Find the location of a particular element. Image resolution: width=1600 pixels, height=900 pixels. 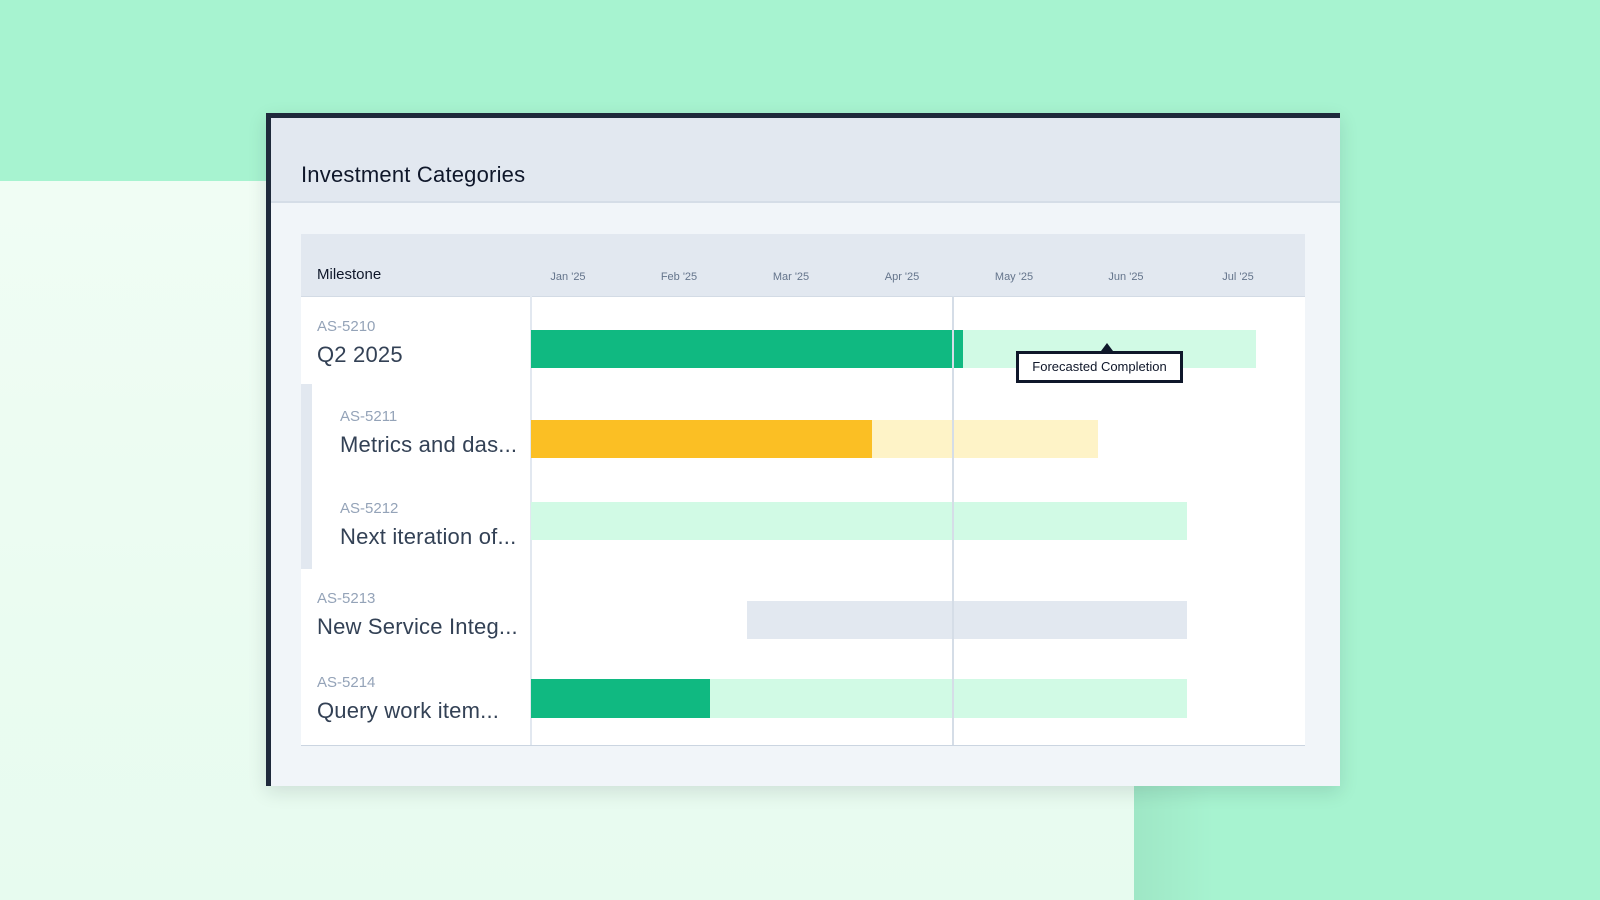

milestone-id: AS-5212 is located at coordinates (369, 508).